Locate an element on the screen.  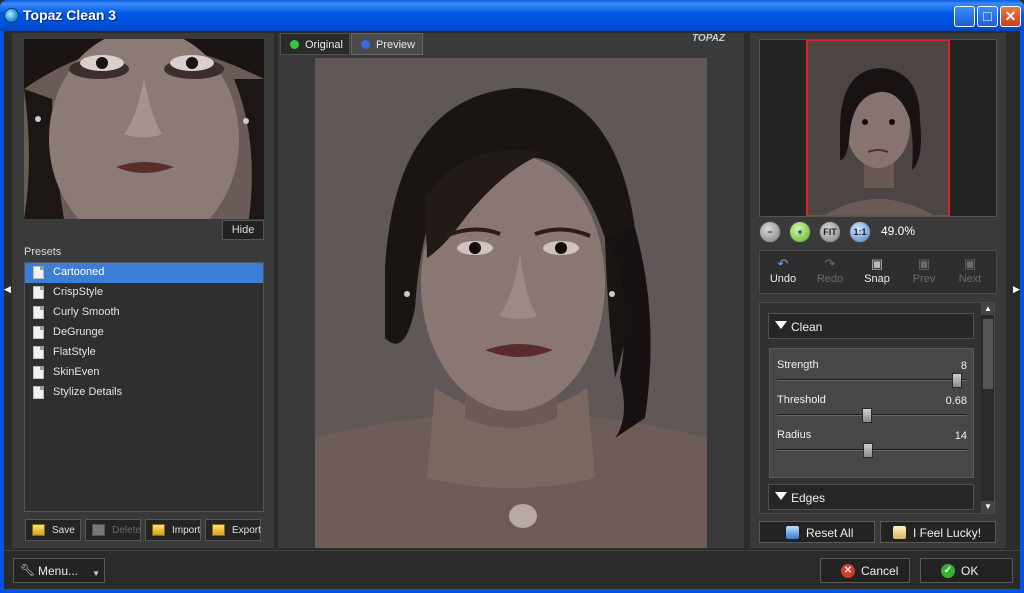
zoom-level: 49.0% is located at coordinates (898, 231).